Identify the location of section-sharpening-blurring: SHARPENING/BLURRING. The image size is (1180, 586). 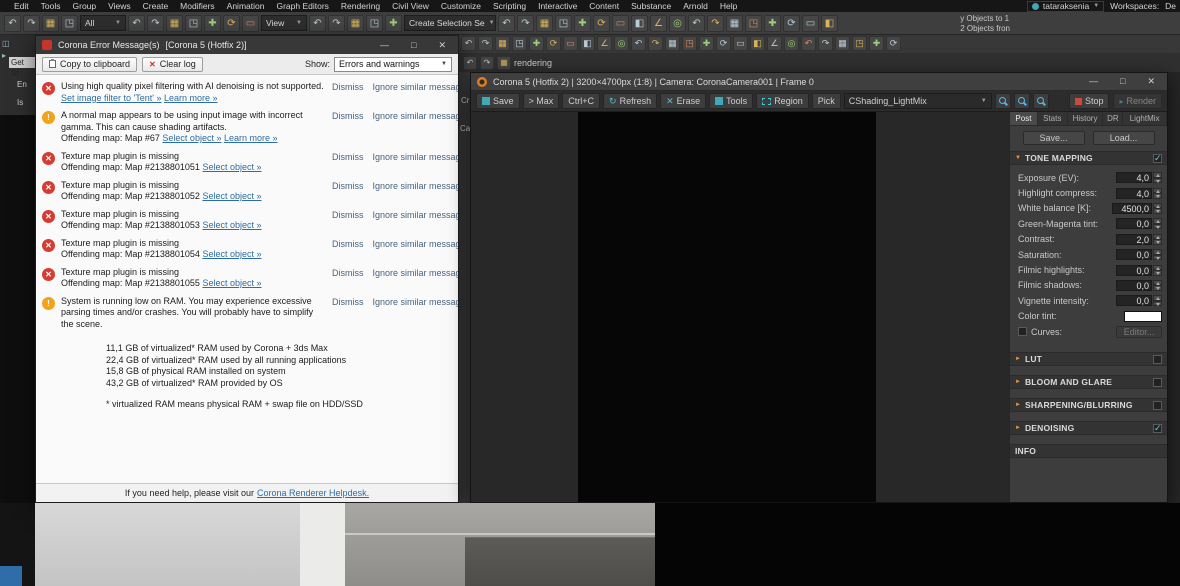
(1088, 405).